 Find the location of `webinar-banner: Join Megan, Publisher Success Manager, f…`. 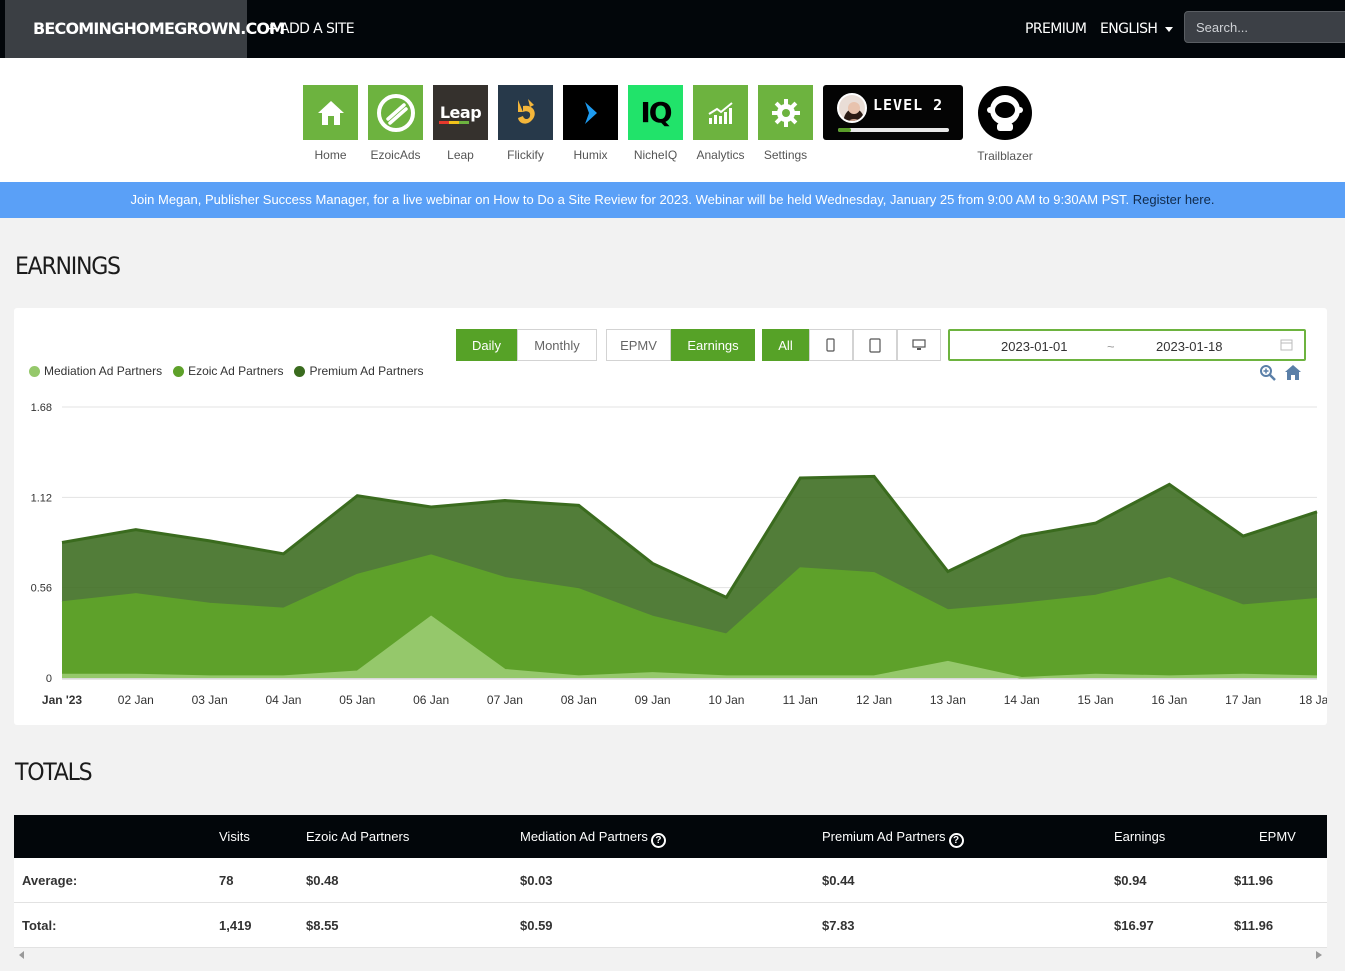

webinar-banner: Join Megan, Publisher Success Manager, f… is located at coordinates (672, 200).